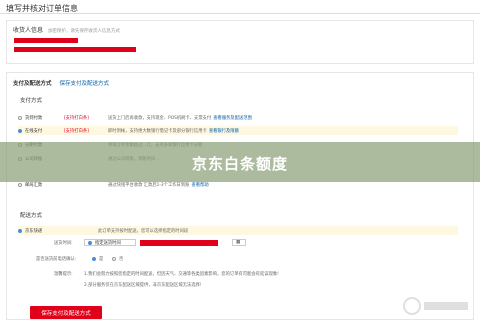 The width and height of the screenshot is (480, 322). What do you see at coordinates (75, 49) in the screenshot?
I see `redacted-address` at bounding box center [75, 49].